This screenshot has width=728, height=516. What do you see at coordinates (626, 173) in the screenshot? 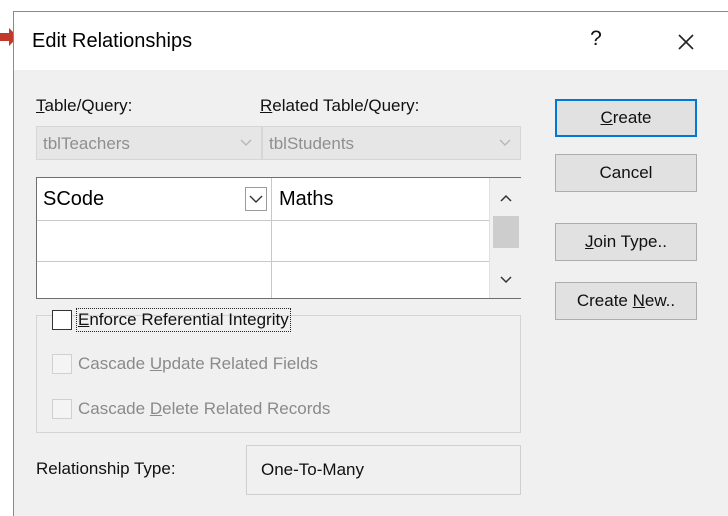
I see `cancel-button: Cancel` at bounding box center [626, 173].